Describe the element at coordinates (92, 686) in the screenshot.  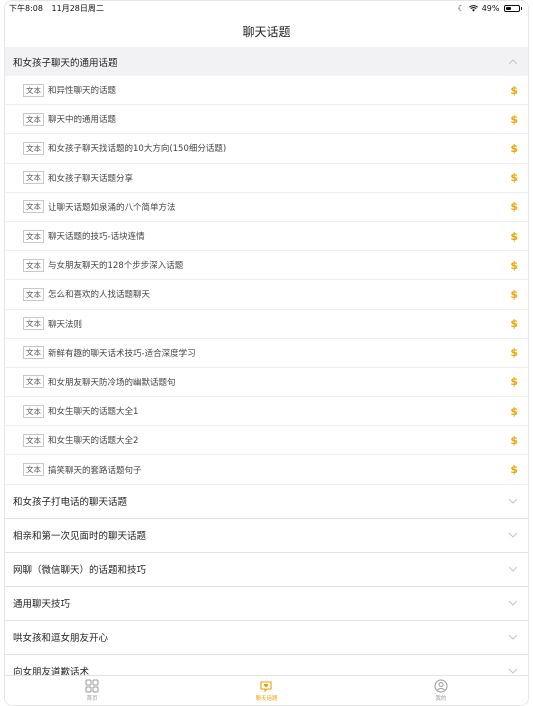
I see `grid-icon` at that location.